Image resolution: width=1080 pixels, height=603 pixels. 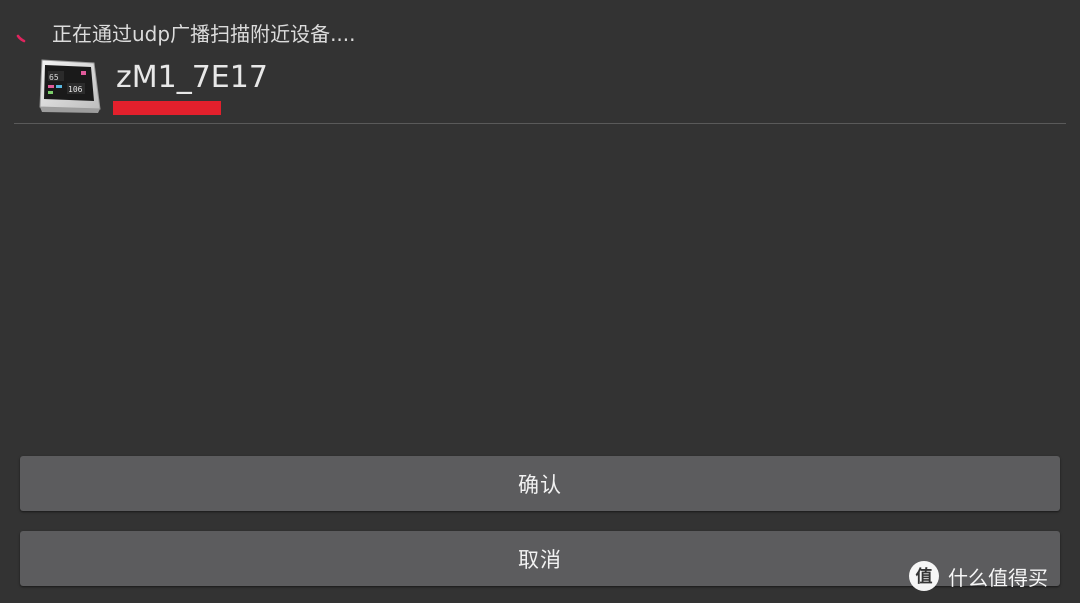 I want to click on loading-spinner-icon, so click(x=21, y=38).